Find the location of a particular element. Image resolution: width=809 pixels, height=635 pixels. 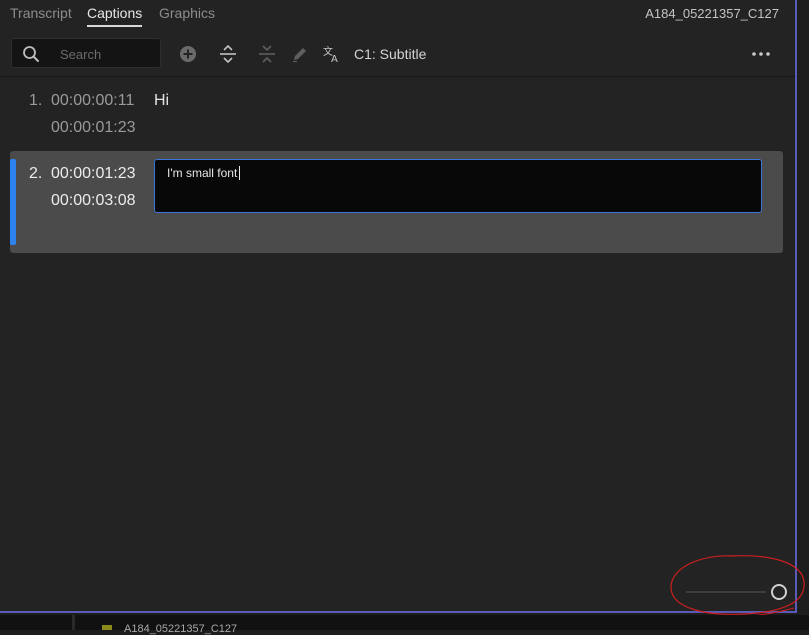

caption-text-editor: I'm small font is located at coordinates (458, 186).